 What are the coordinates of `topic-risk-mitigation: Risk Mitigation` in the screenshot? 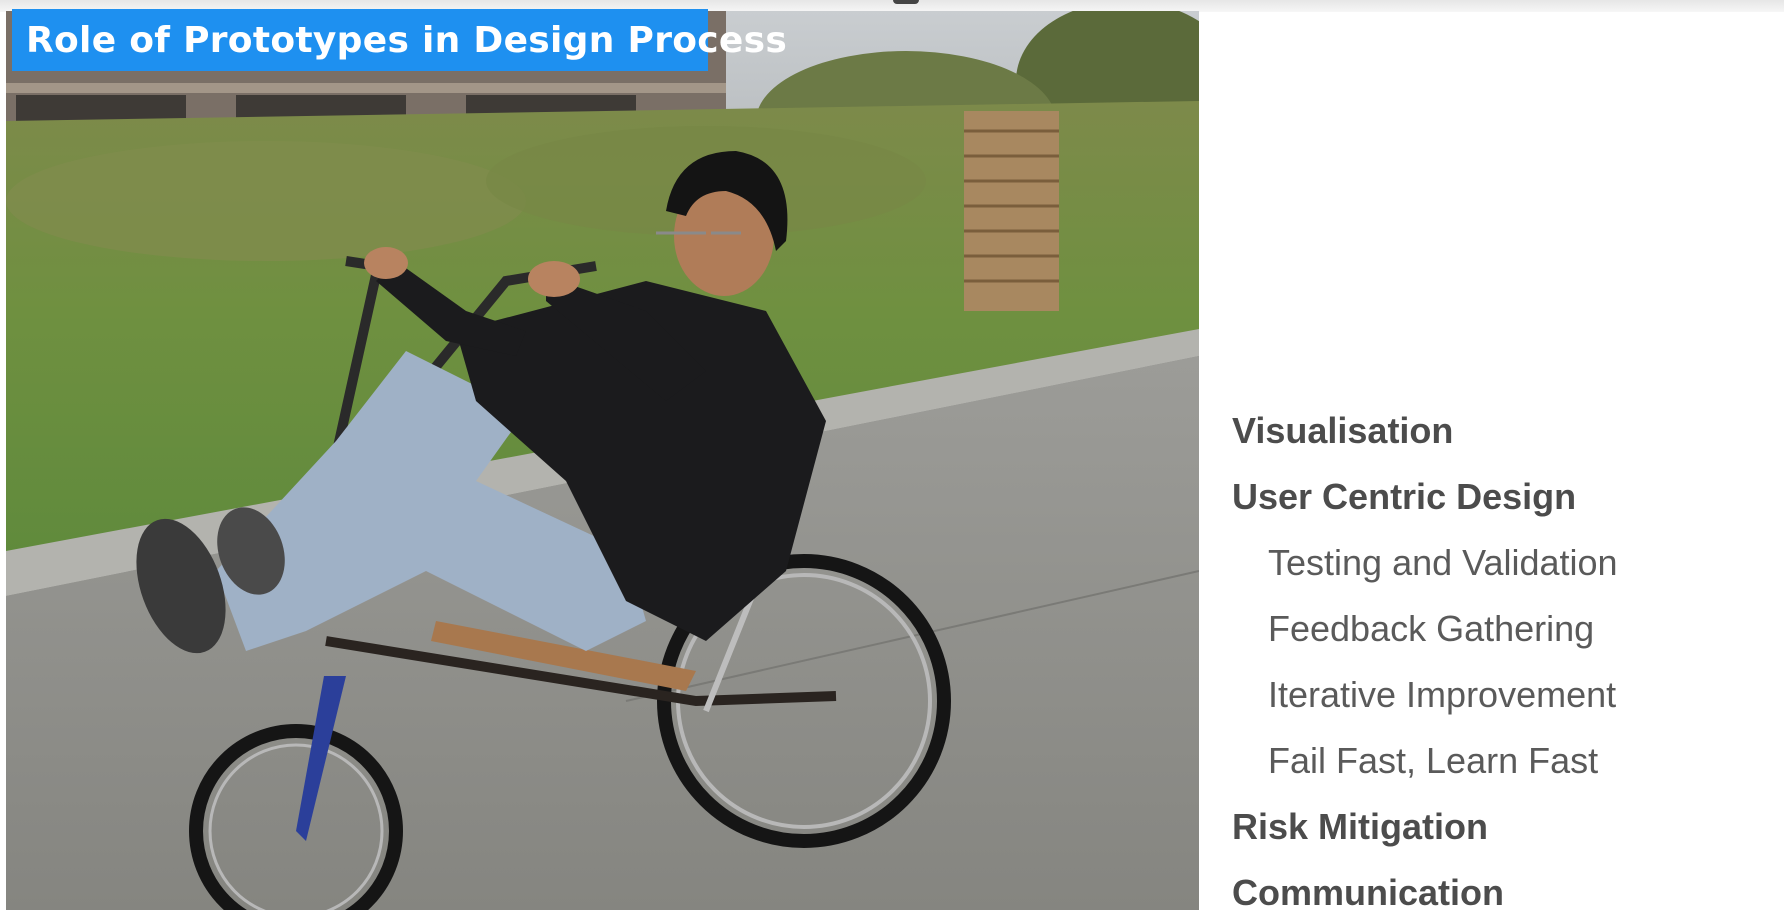 It's located at (1360, 826).